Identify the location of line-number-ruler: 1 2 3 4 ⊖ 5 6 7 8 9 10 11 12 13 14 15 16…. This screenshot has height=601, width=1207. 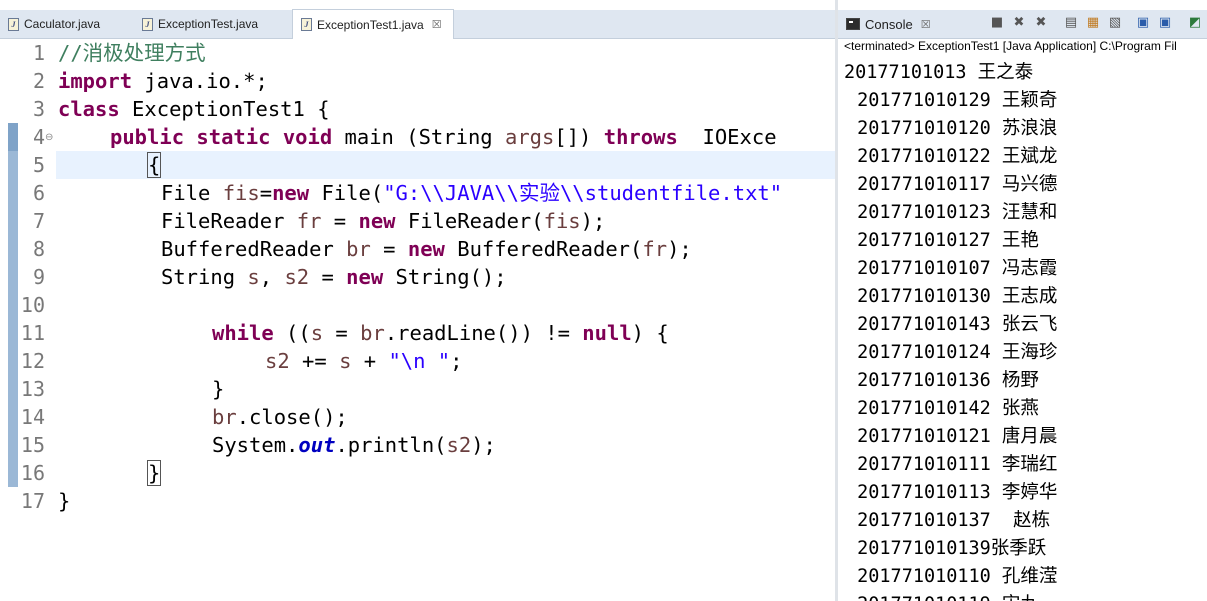
(27, 320).